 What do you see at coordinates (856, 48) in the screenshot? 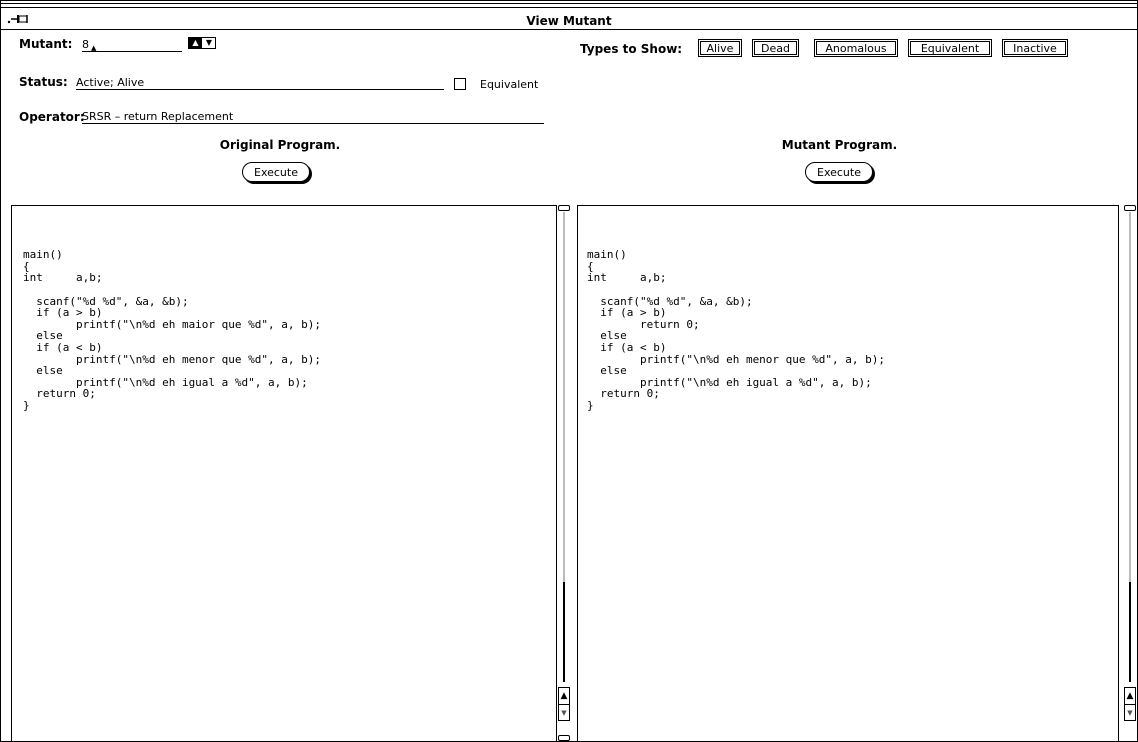
I see `types-anomalous-button: Anomalous` at bounding box center [856, 48].